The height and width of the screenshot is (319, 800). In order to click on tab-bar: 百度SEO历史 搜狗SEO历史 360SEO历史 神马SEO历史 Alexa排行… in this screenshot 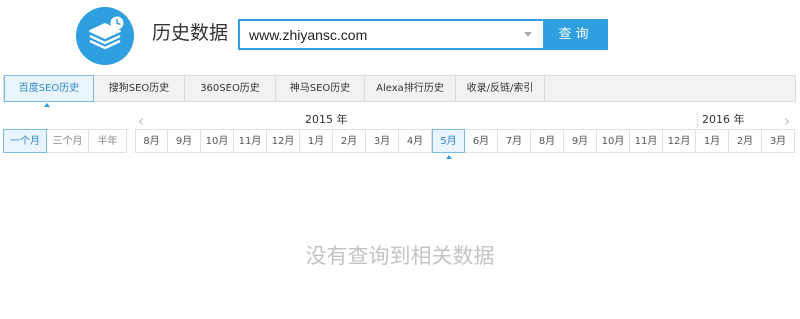, I will do `click(399, 88)`.